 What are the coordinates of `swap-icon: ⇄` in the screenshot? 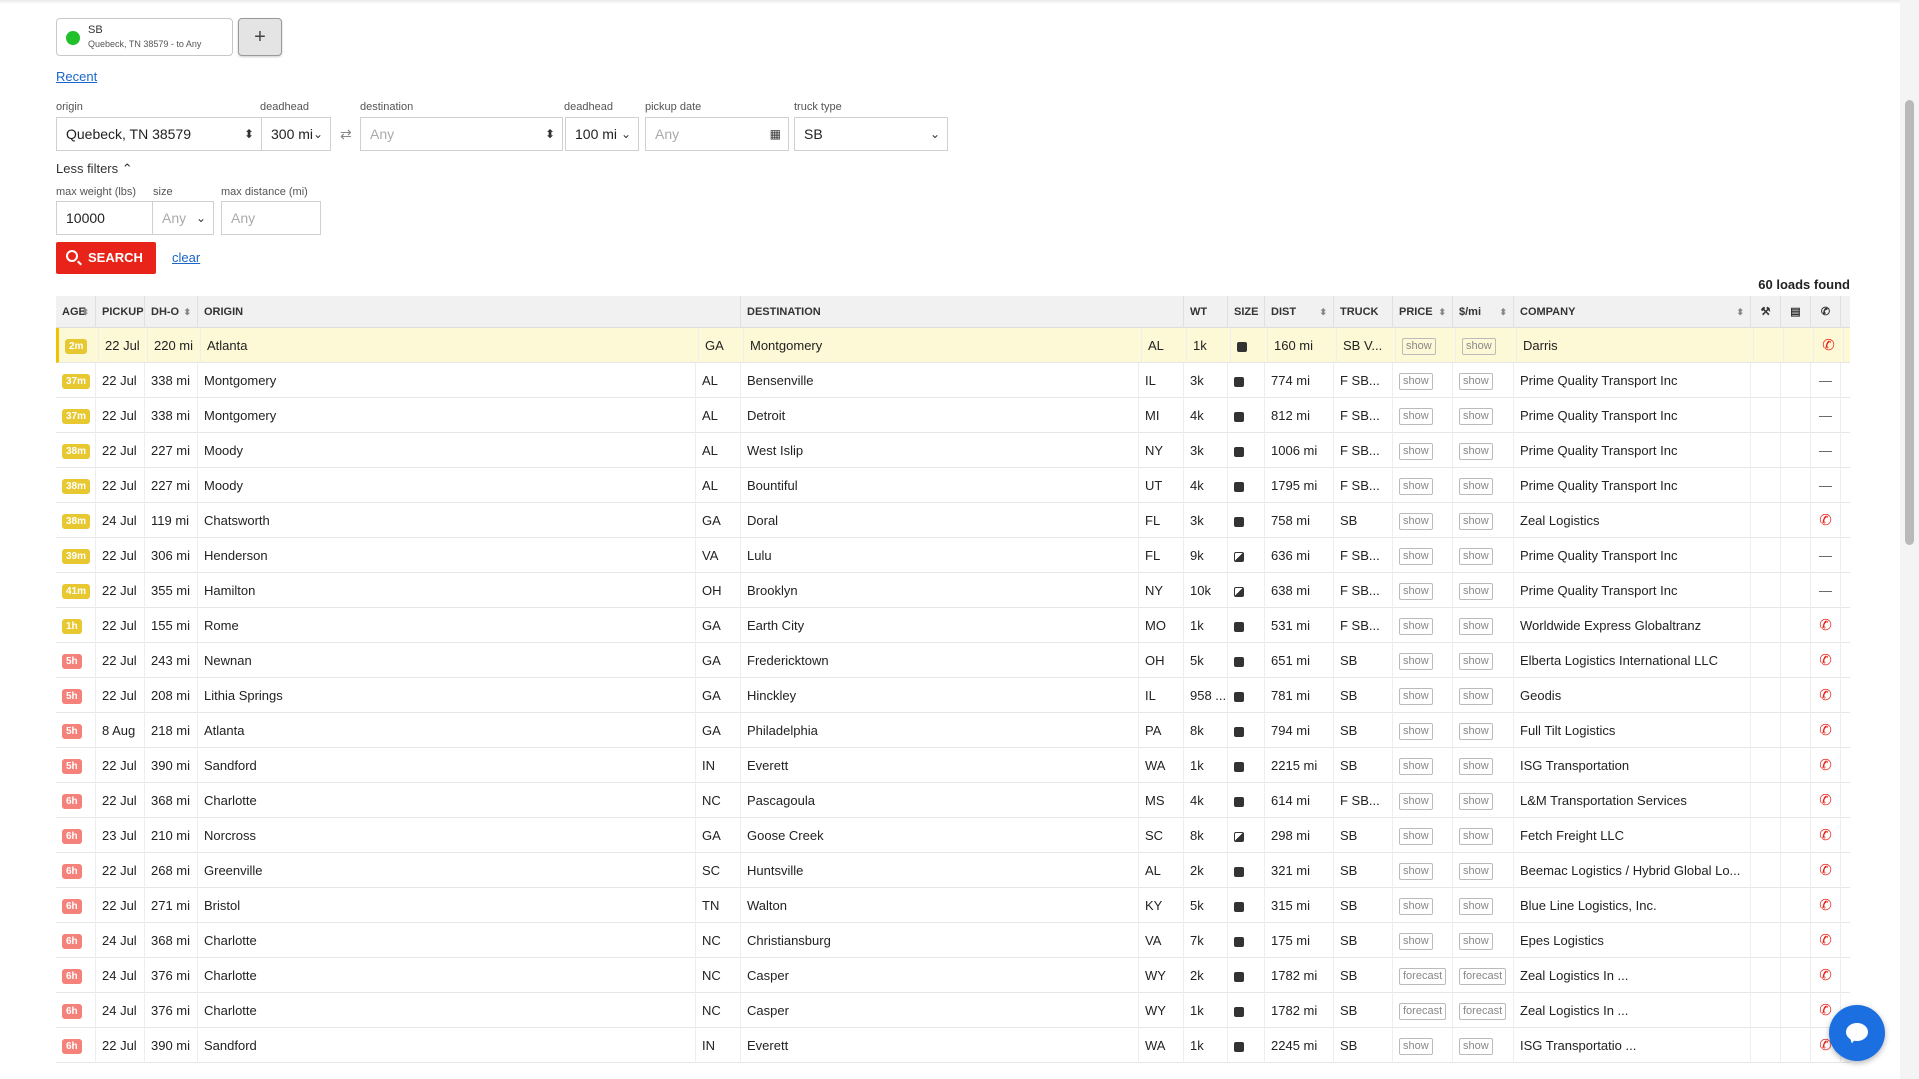 It's located at (346, 134).